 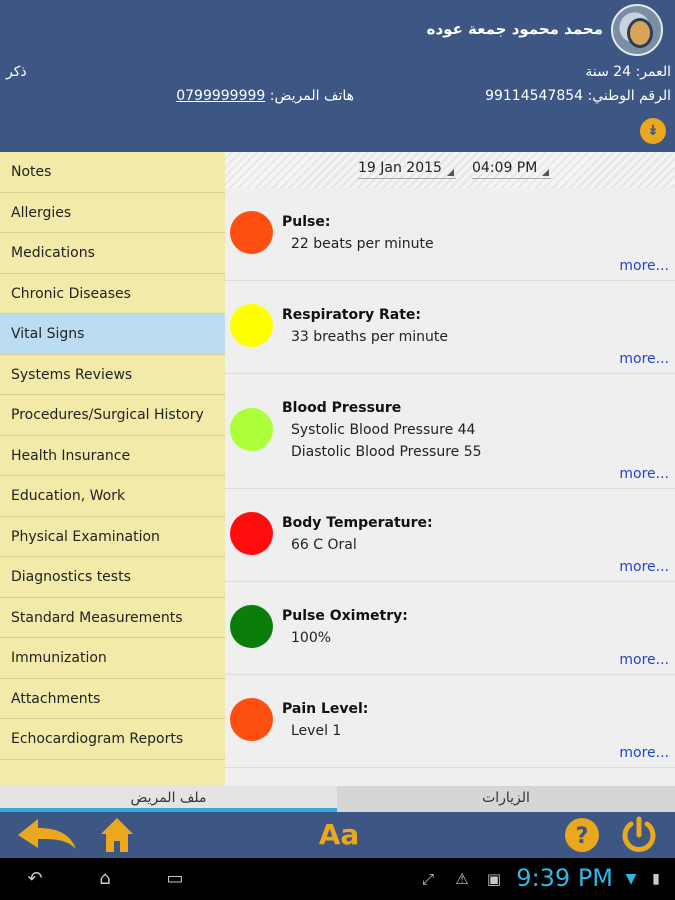 What do you see at coordinates (112, 577) in the screenshot?
I see `sidebar-item-diagnostics-tests: Diagnostics tests` at bounding box center [112, 577].